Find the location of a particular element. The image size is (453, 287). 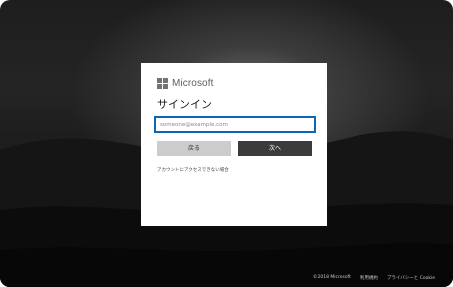

email-field-frame is located at coordinates (235, 124).